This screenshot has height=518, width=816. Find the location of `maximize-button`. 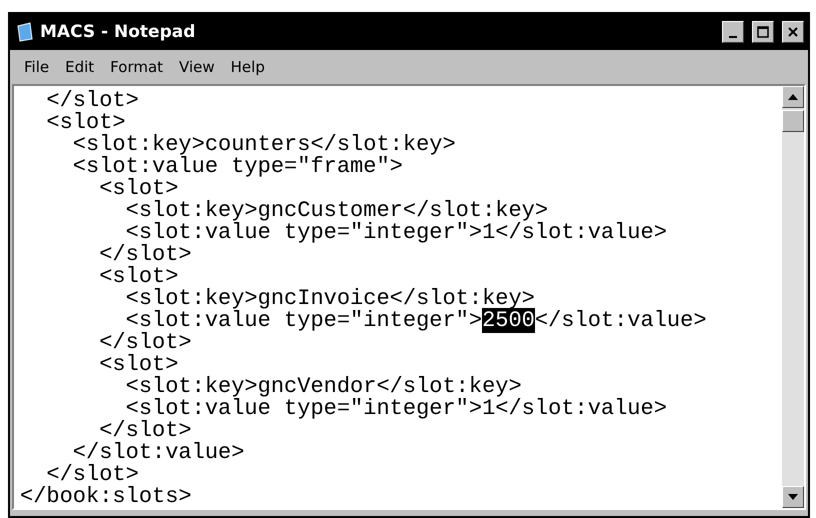

maximize-button is located at coordinates (763, 32).